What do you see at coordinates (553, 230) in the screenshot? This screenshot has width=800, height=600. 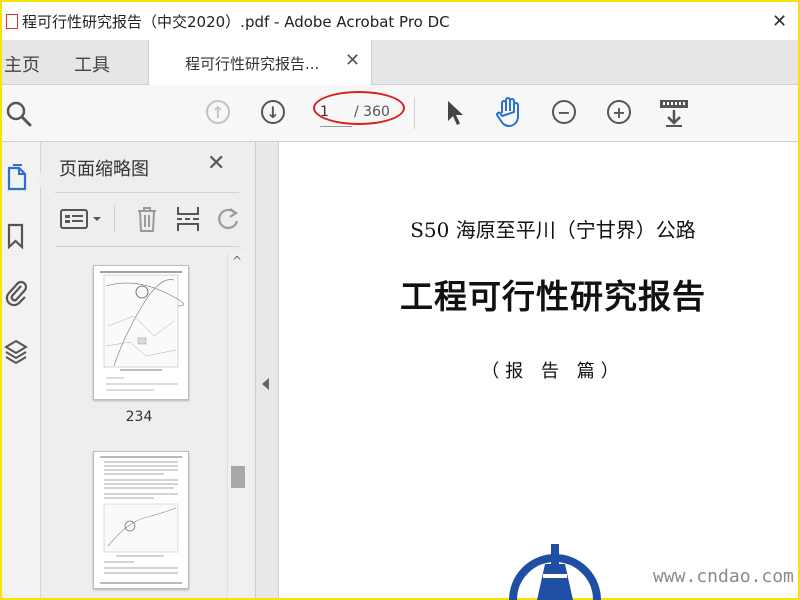 I see `document-subtitle: S50 海原至平川（宁甘界）公路` at bounding box center [553, 230].